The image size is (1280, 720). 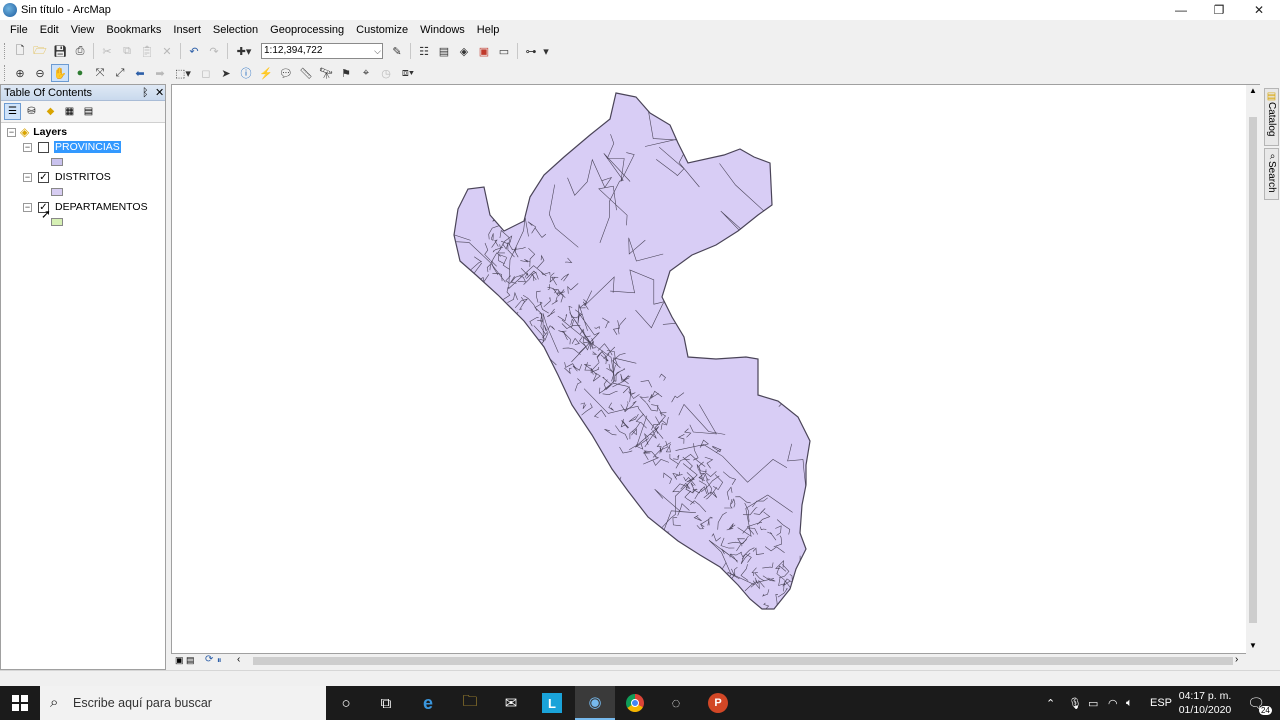 I want to click on task-view-icon: ⧉, so click(x=386, y=703).